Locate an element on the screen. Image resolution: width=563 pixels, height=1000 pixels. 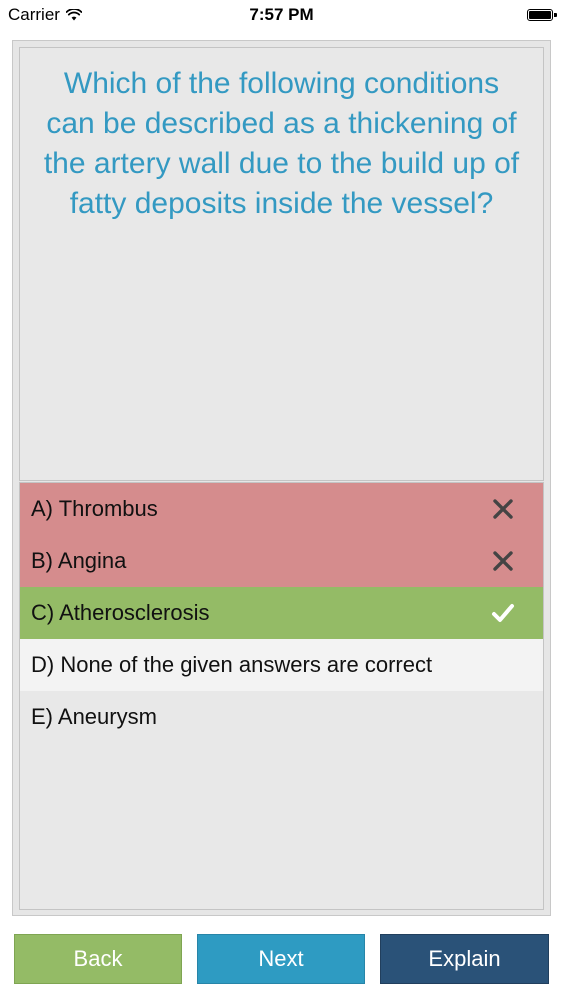
status-bar: Carrier 7:57 PM is located at coordinates (281, 15).